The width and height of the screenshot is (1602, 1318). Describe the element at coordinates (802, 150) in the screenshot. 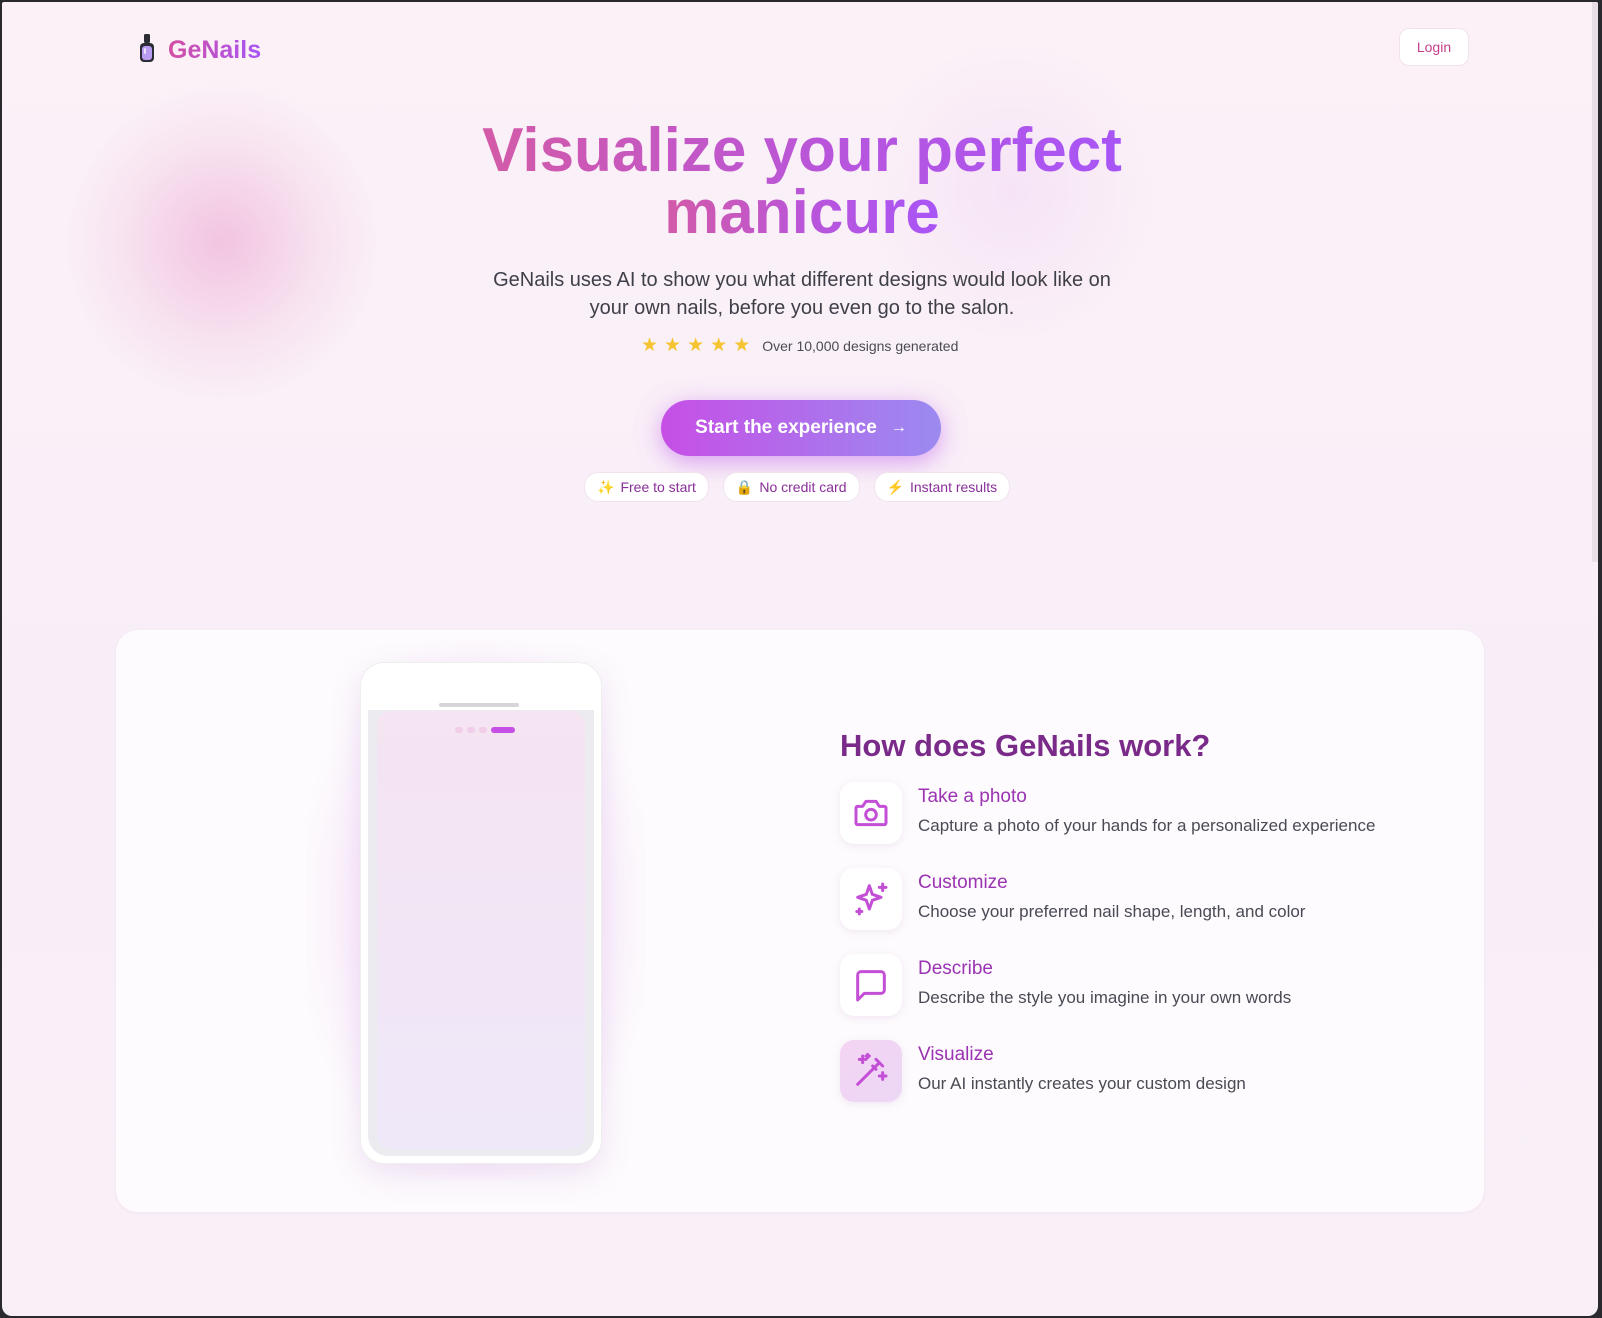

I see `hero-title-line-1: Visualize your perfect` at that location.